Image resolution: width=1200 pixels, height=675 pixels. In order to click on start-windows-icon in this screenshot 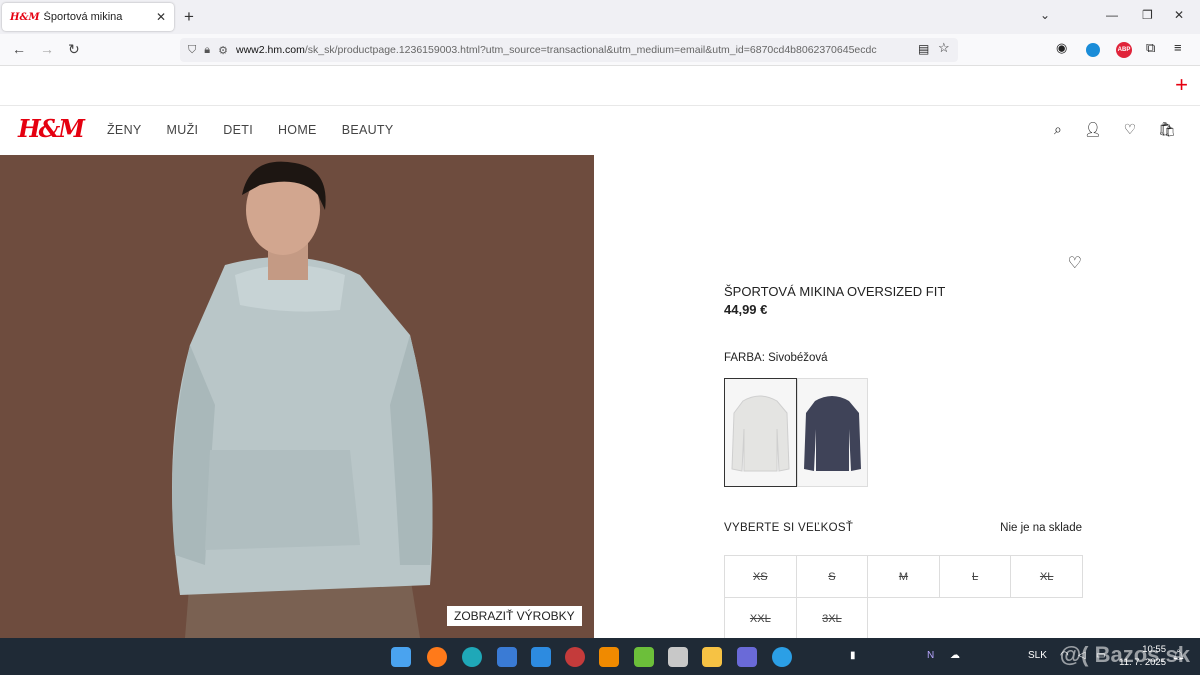, I will do `click(401, 657)`.